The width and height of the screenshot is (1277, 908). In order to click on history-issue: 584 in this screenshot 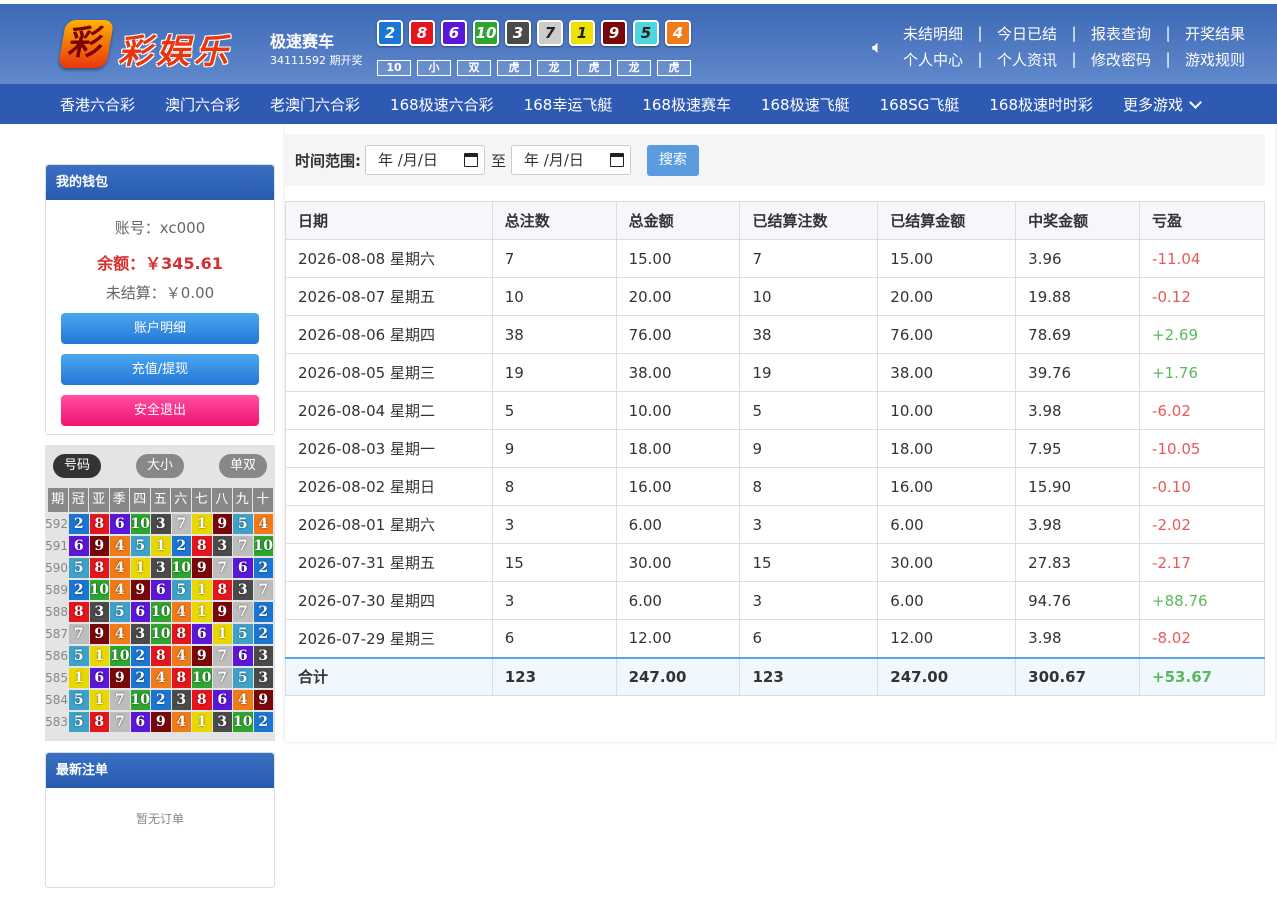, I will do `click(56, 700)`.